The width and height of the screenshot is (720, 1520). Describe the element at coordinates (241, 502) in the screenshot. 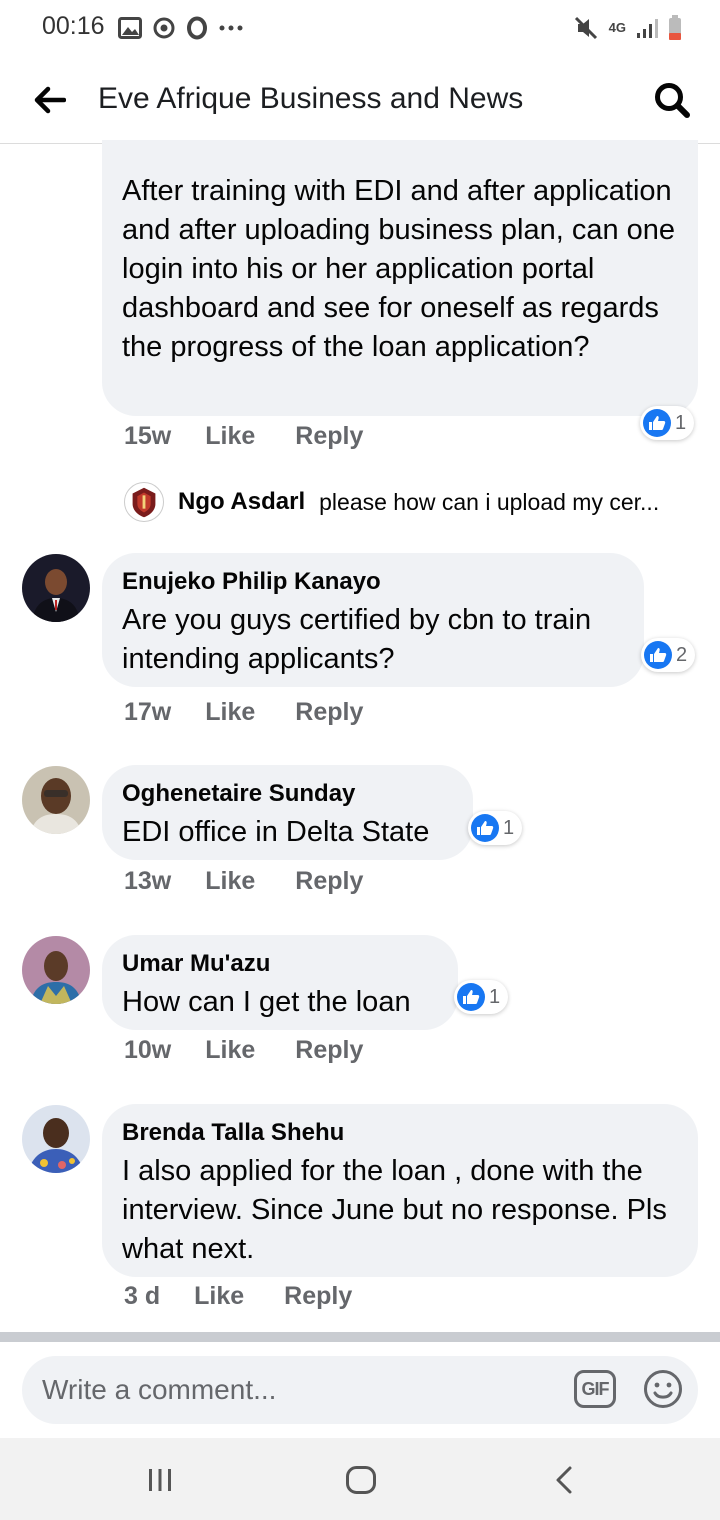

I see `reply-author-name: Ngo Asdarl` at that location.